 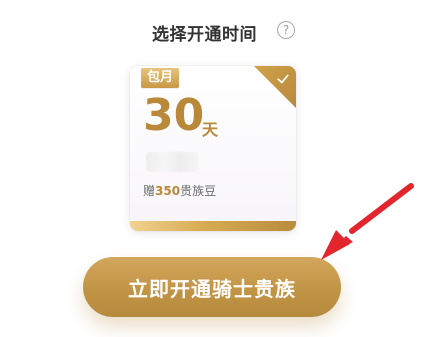 I want to click on selected-corner, so click(x=275, y=87).